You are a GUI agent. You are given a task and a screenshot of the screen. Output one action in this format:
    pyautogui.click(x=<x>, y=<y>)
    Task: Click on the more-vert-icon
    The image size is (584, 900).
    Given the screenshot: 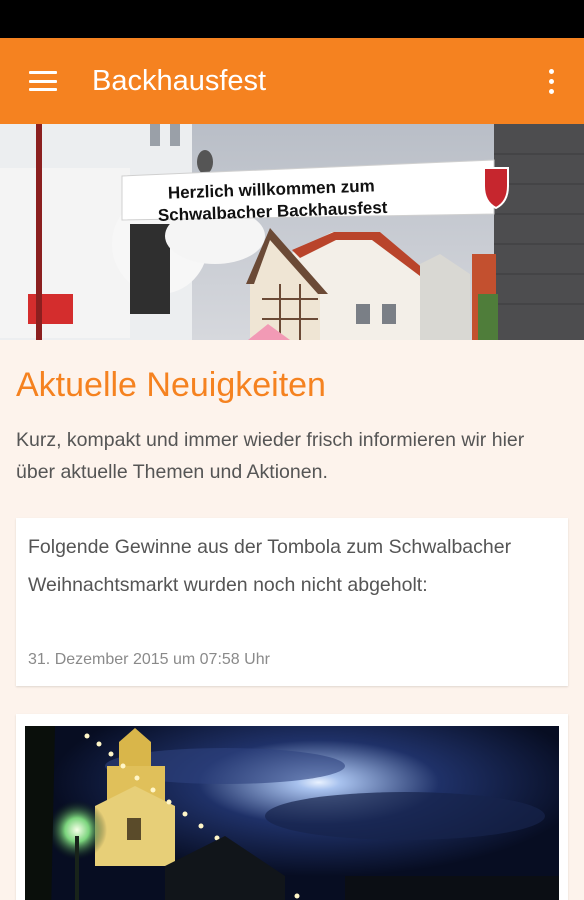 What is the action you would take?
    pyautogui.click(x=551, y=81)
    